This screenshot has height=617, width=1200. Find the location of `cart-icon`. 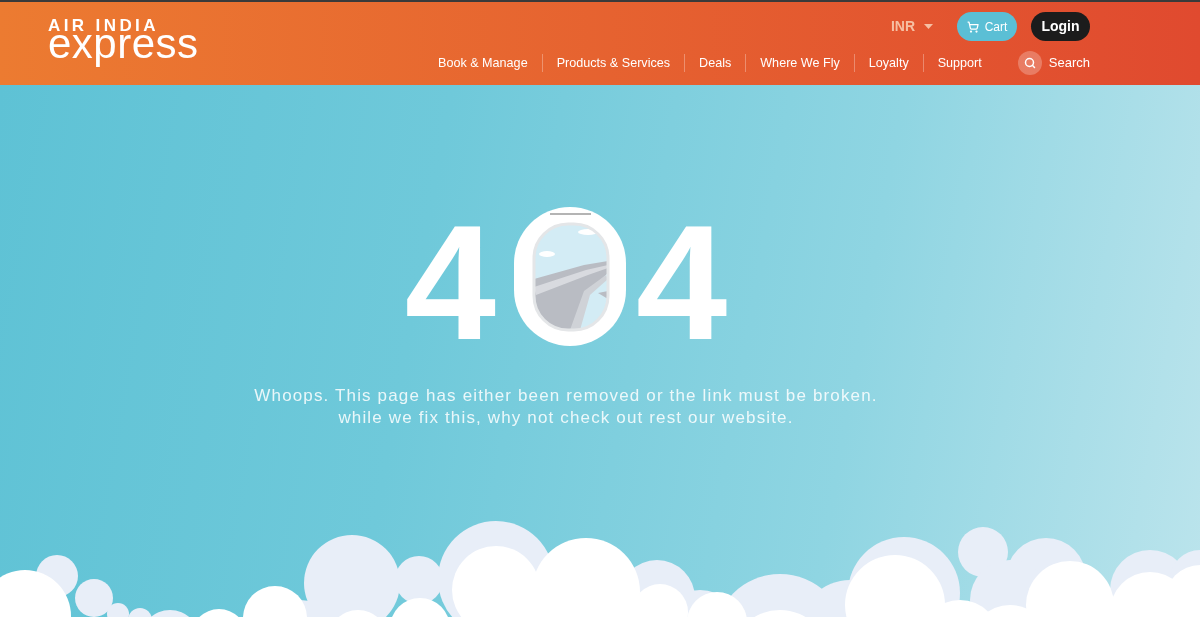

cart-icon is located at coordinates (972, 26).